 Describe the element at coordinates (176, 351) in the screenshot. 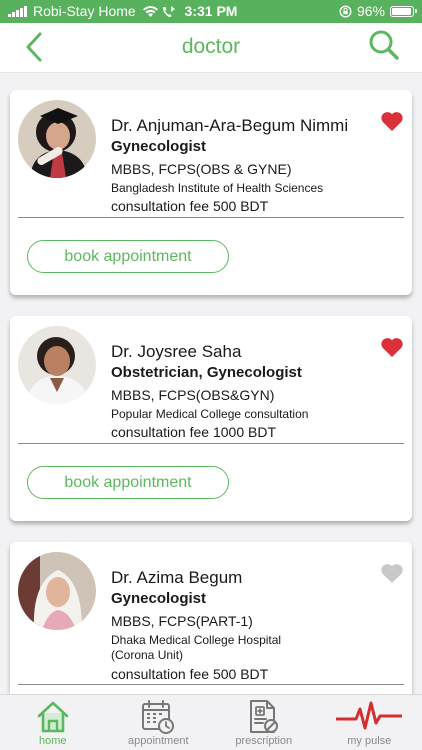

I see `doctor-name: Dr. Joysree Saha` at that location.